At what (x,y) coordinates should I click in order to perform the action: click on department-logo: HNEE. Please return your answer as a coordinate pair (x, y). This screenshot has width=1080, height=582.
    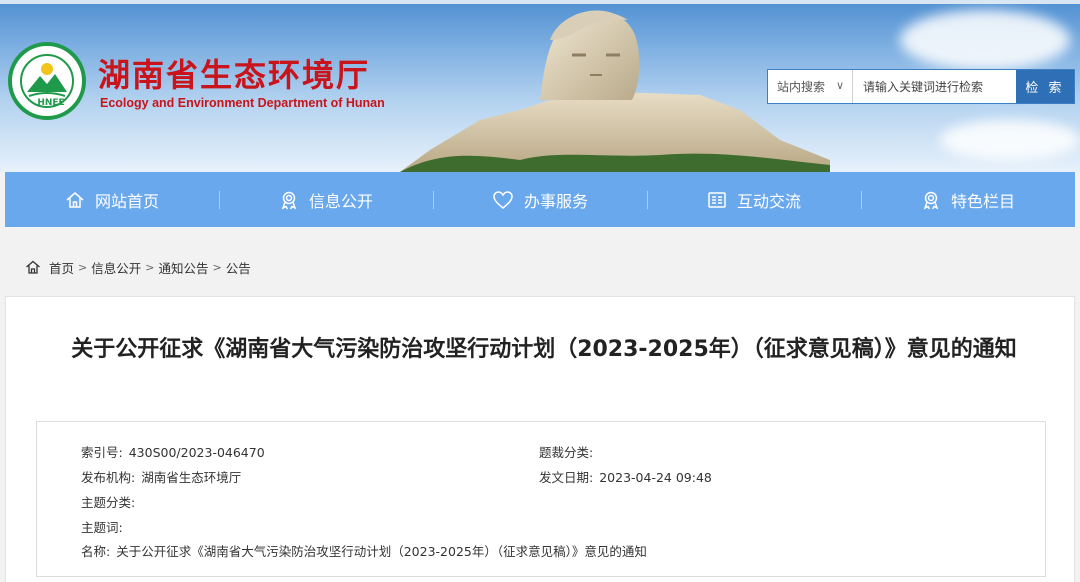
    Looking at the image, I should click on (47, 81).